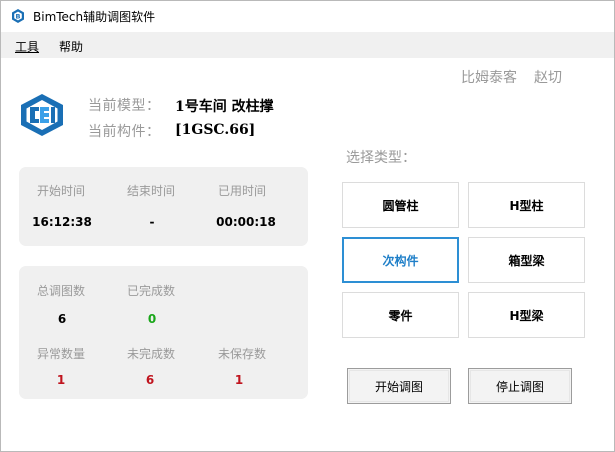 This screenshot has width=615, height=452. What do you see at coordinates (71, 46) in the screenshot?
I see `menu-help: 帮助` at bounding box center [71, 46].